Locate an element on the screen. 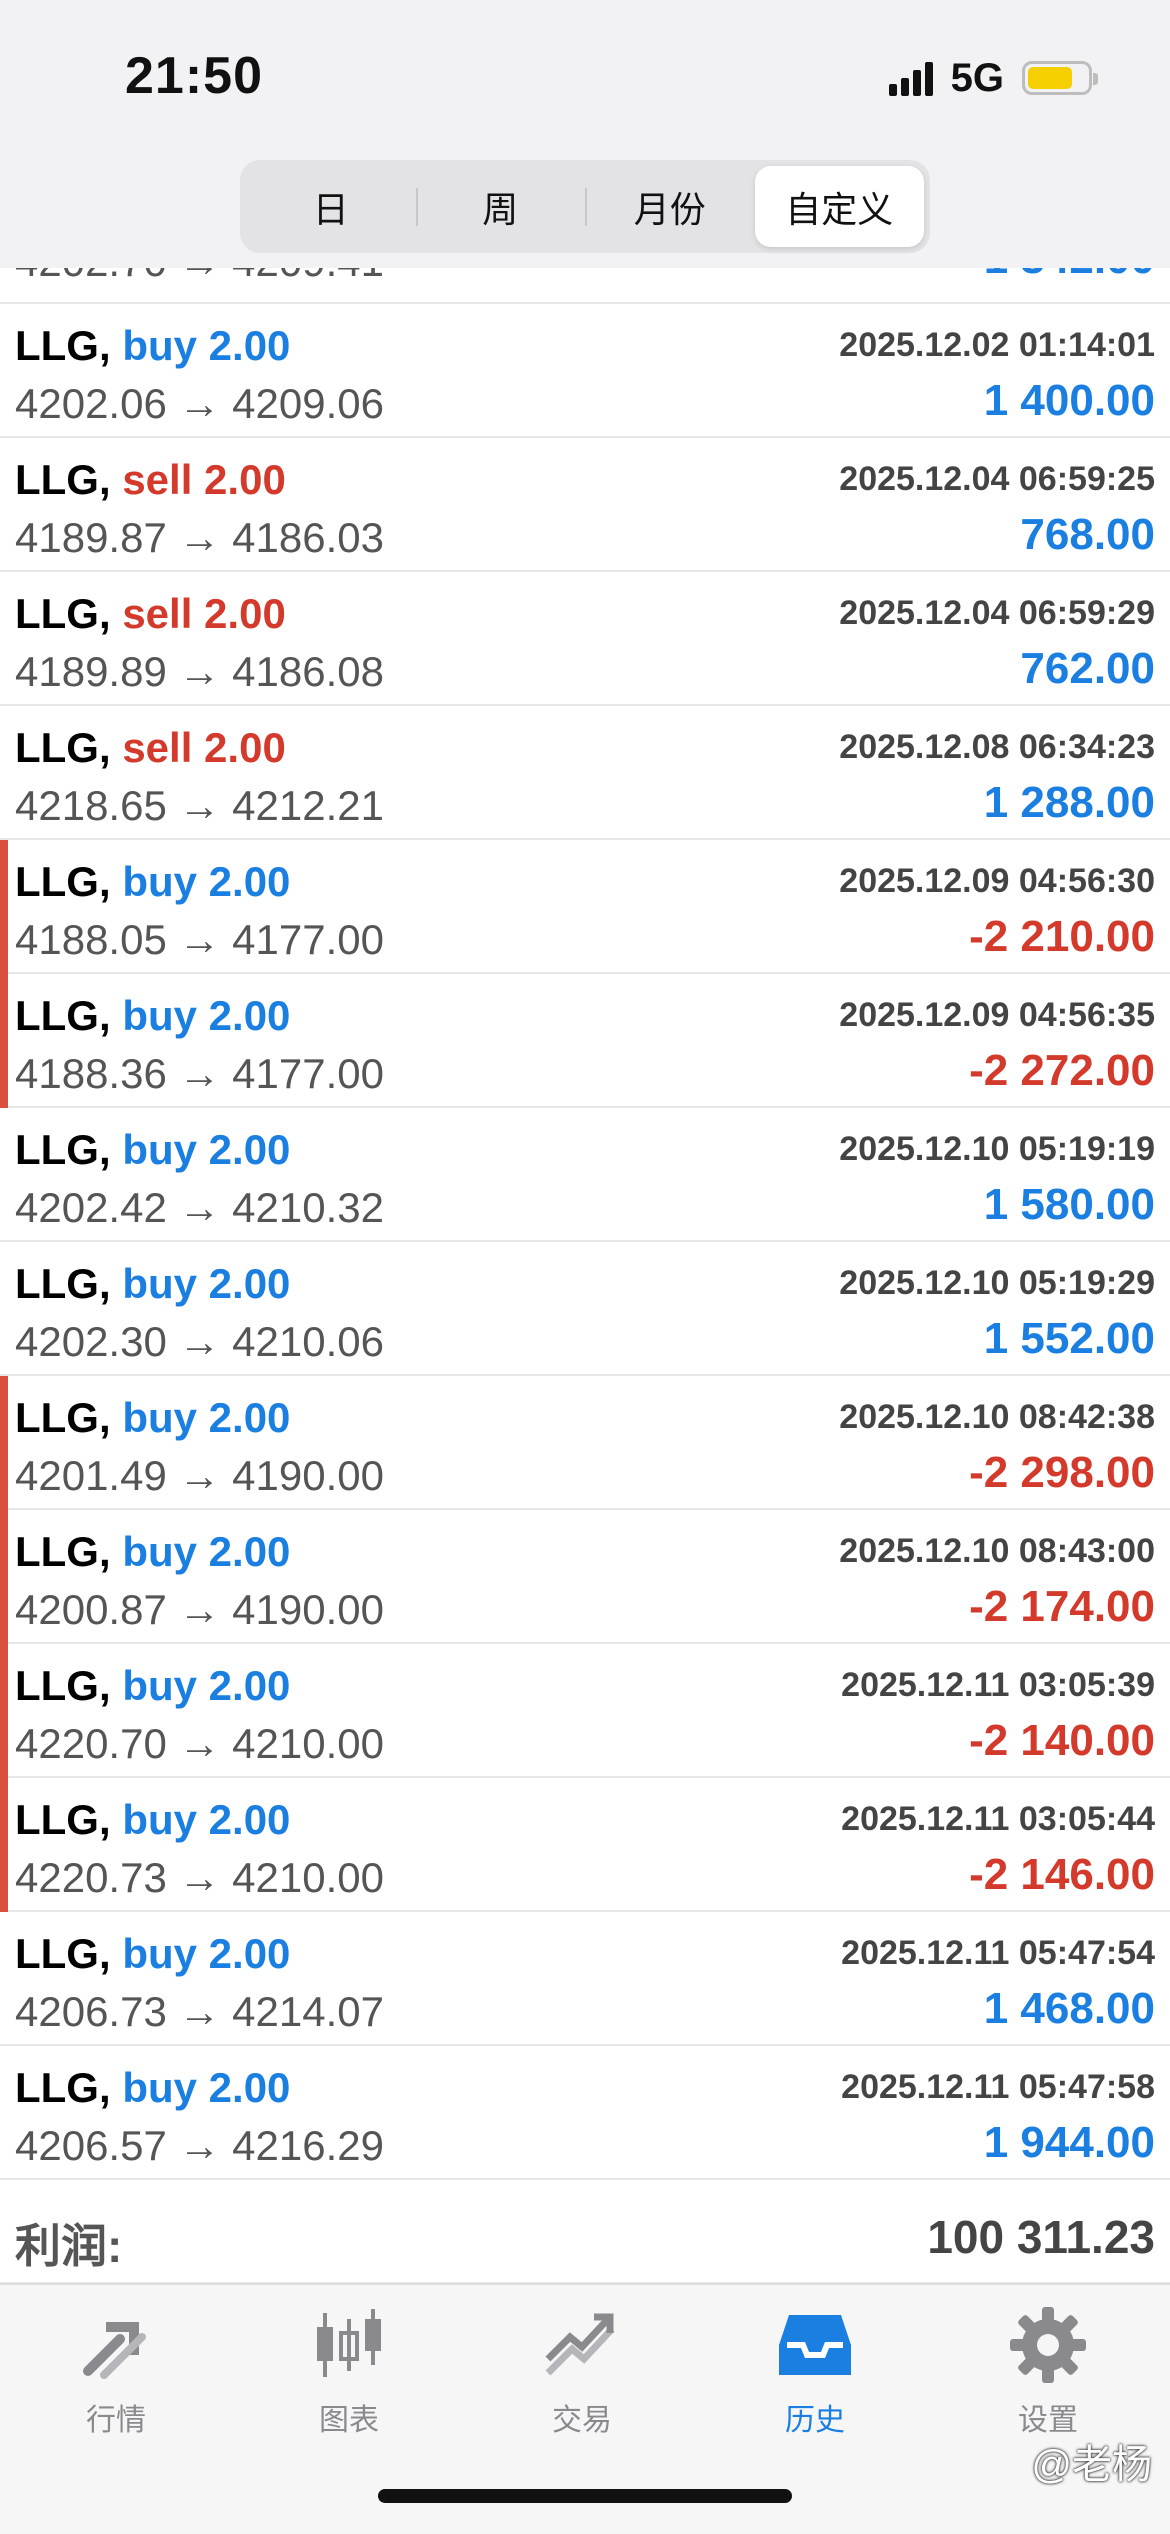 This screenshot has width=1170, height=2534. tab-label: 交易 is located at coordinates (582, 2420).